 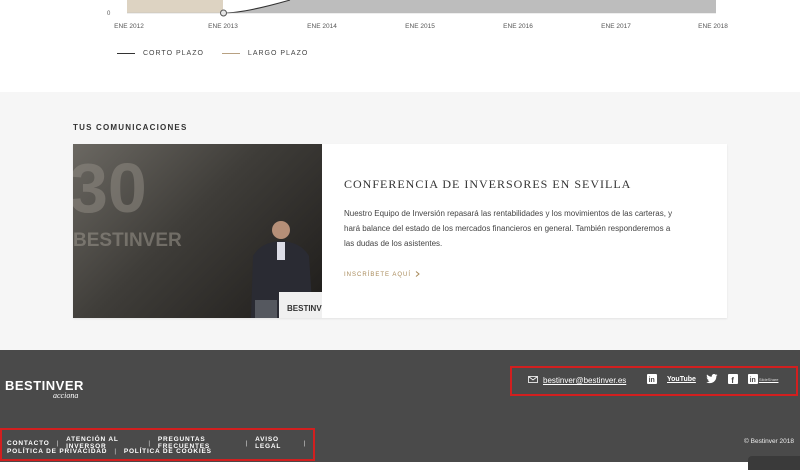 What do you see at coordinates (175, 6) in the screenshot?
I see `chart-fill-beige` at bounding box center [175, 6].